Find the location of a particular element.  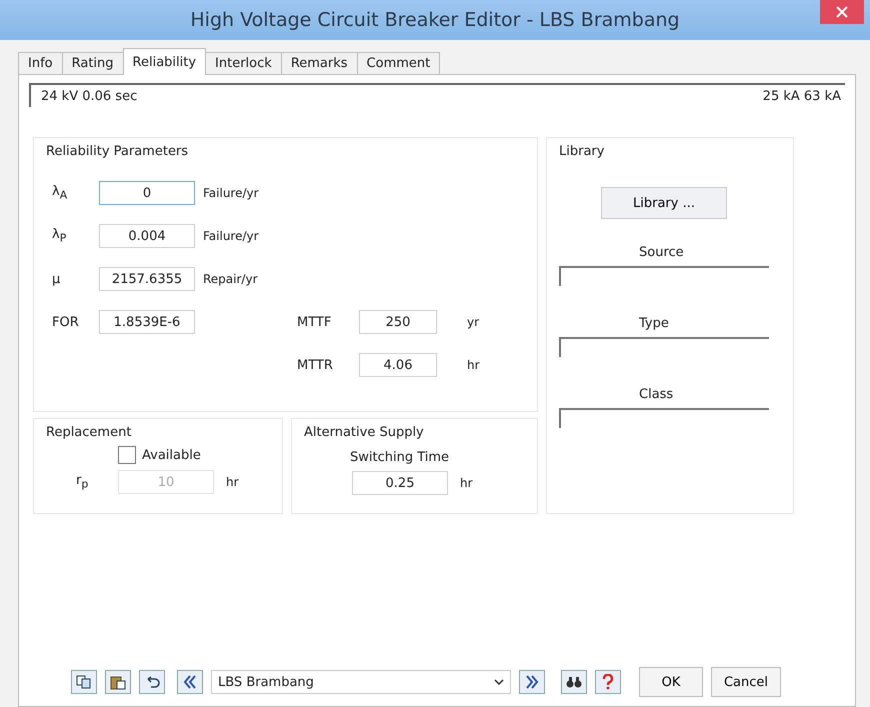

close-icon is located at coordinates (842, 12).